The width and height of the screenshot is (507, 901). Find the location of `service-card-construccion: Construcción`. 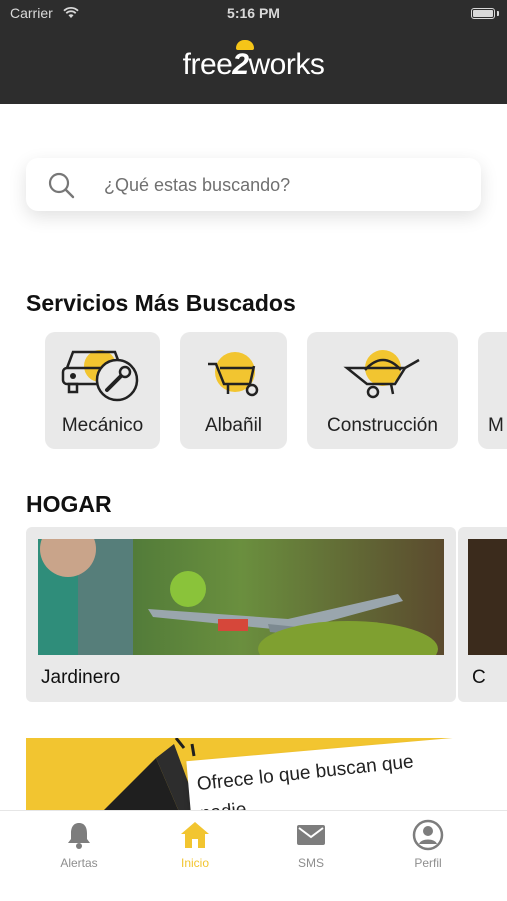

service-card-construccion: Construcción is located at coordinates (382, 390).